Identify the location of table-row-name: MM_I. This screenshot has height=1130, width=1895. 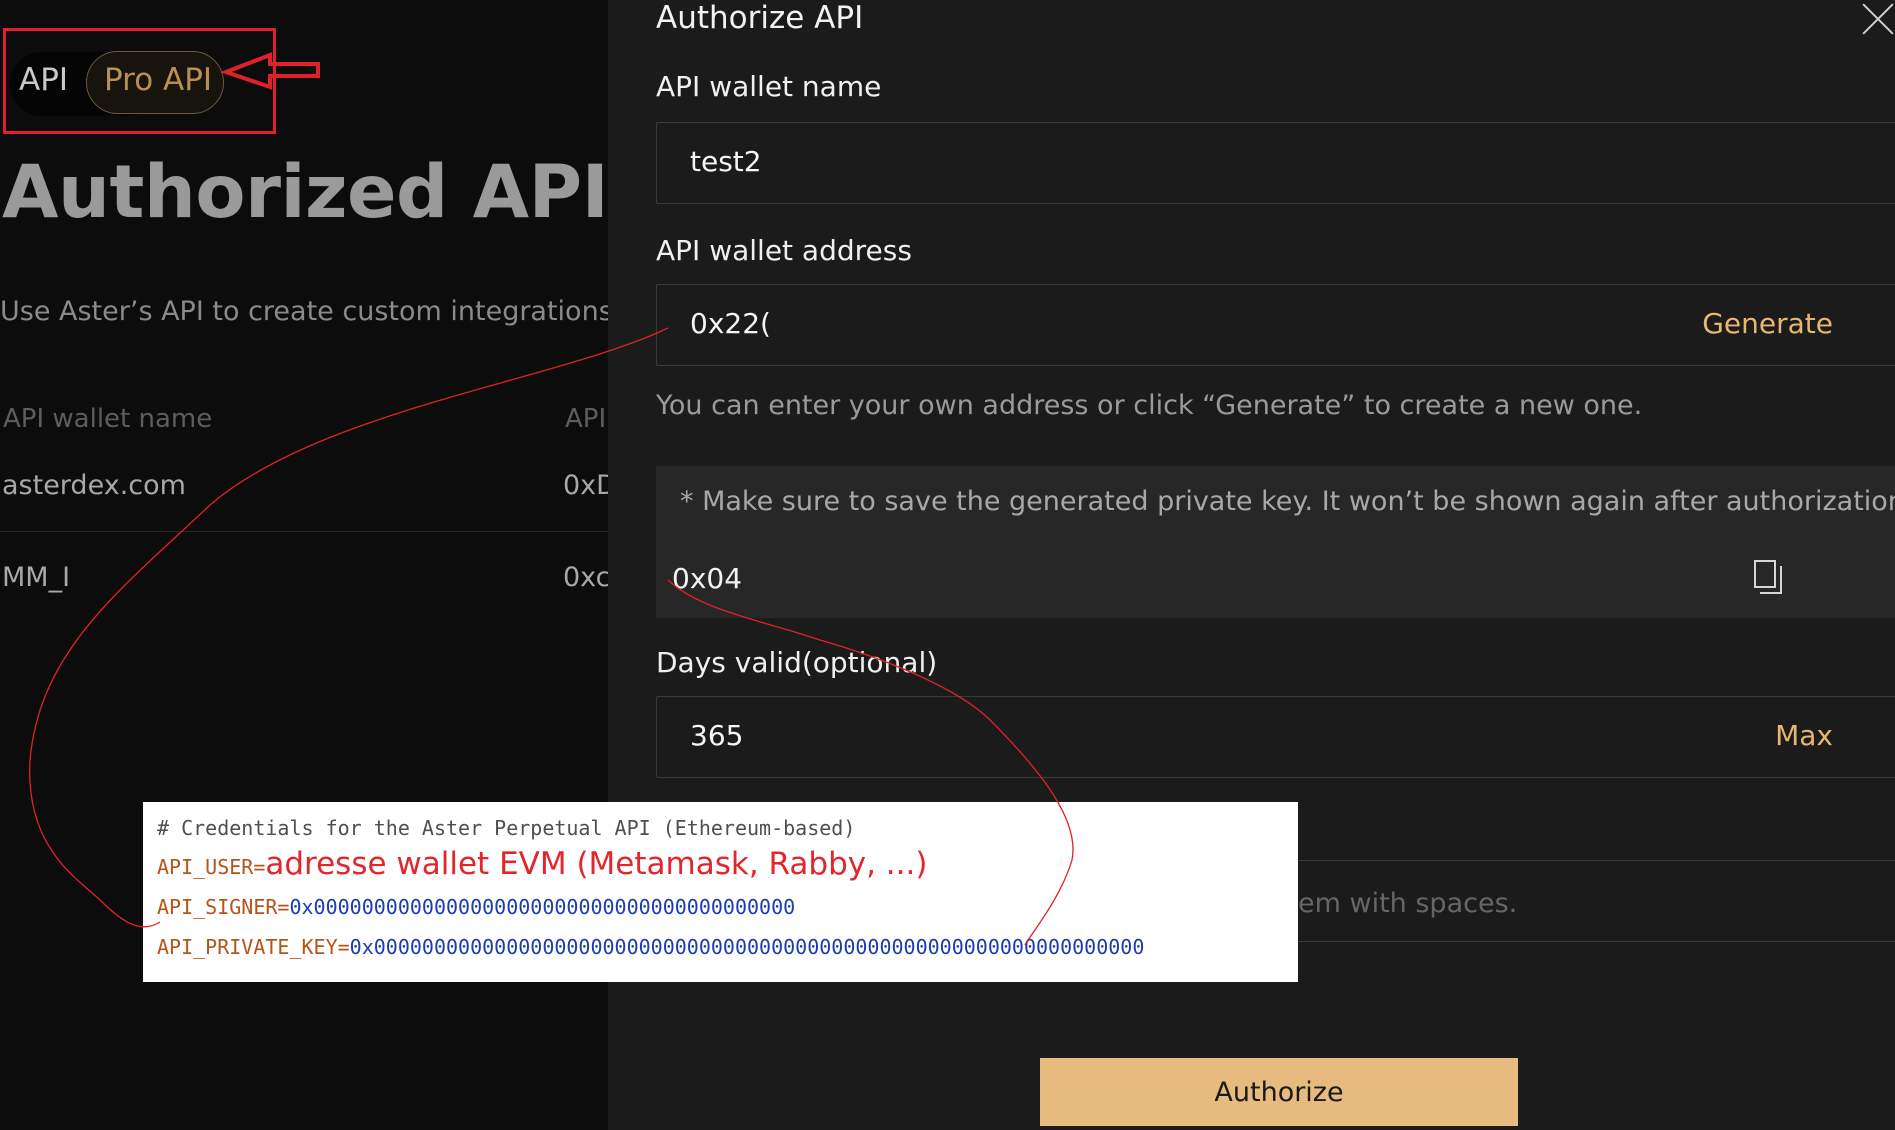
(36, 577).